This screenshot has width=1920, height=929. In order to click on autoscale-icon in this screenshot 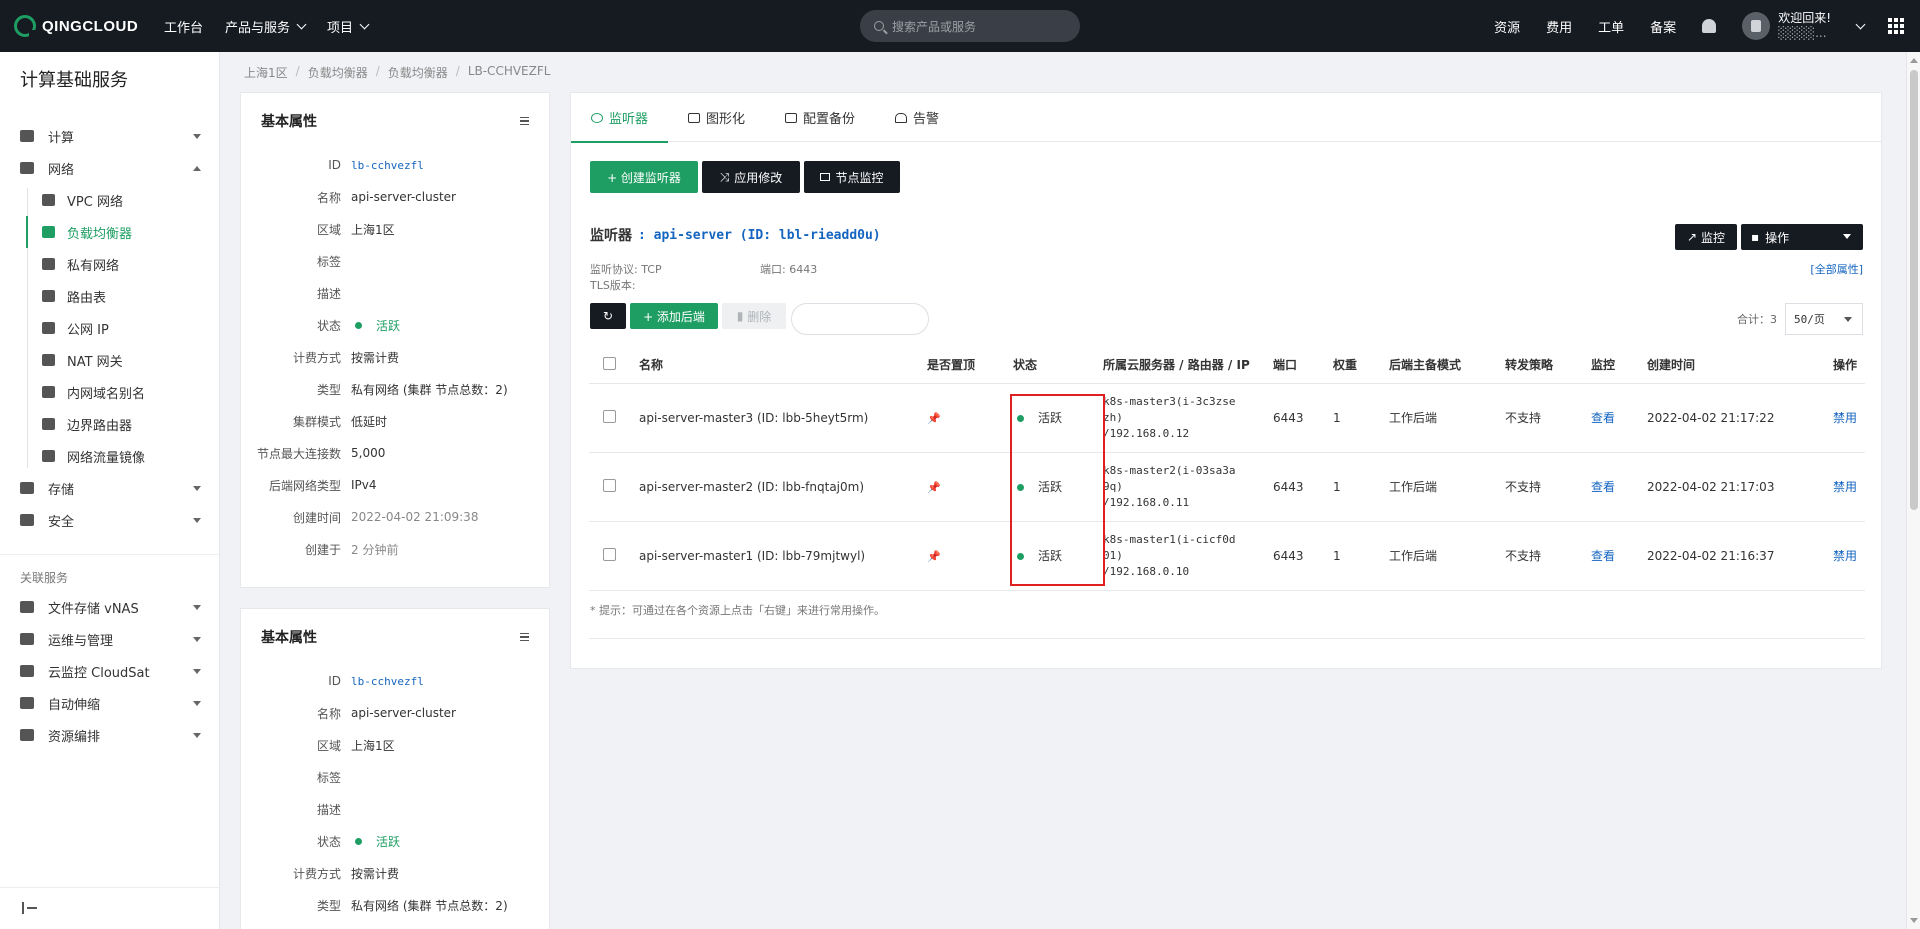, I will do `click(27, 703)`.